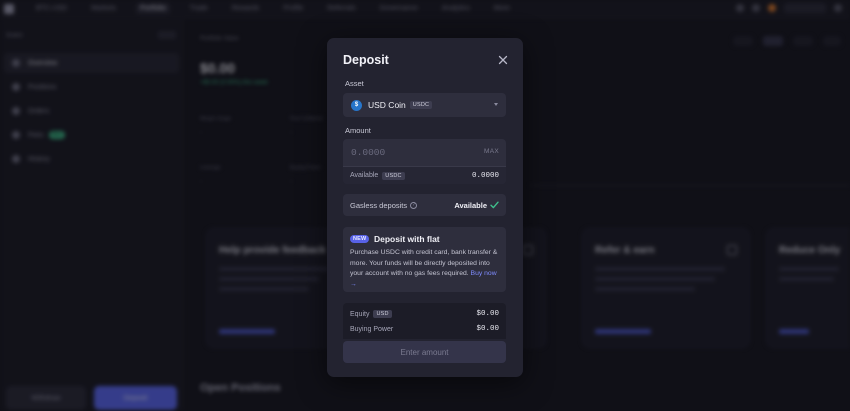 The width and height of the screenshot is (850, 411). What do you see at coordinates (424, 161) in the screenshot?
I see `amount-box: MAX Available USDC 0.0000` at bounding box center [424, 161].